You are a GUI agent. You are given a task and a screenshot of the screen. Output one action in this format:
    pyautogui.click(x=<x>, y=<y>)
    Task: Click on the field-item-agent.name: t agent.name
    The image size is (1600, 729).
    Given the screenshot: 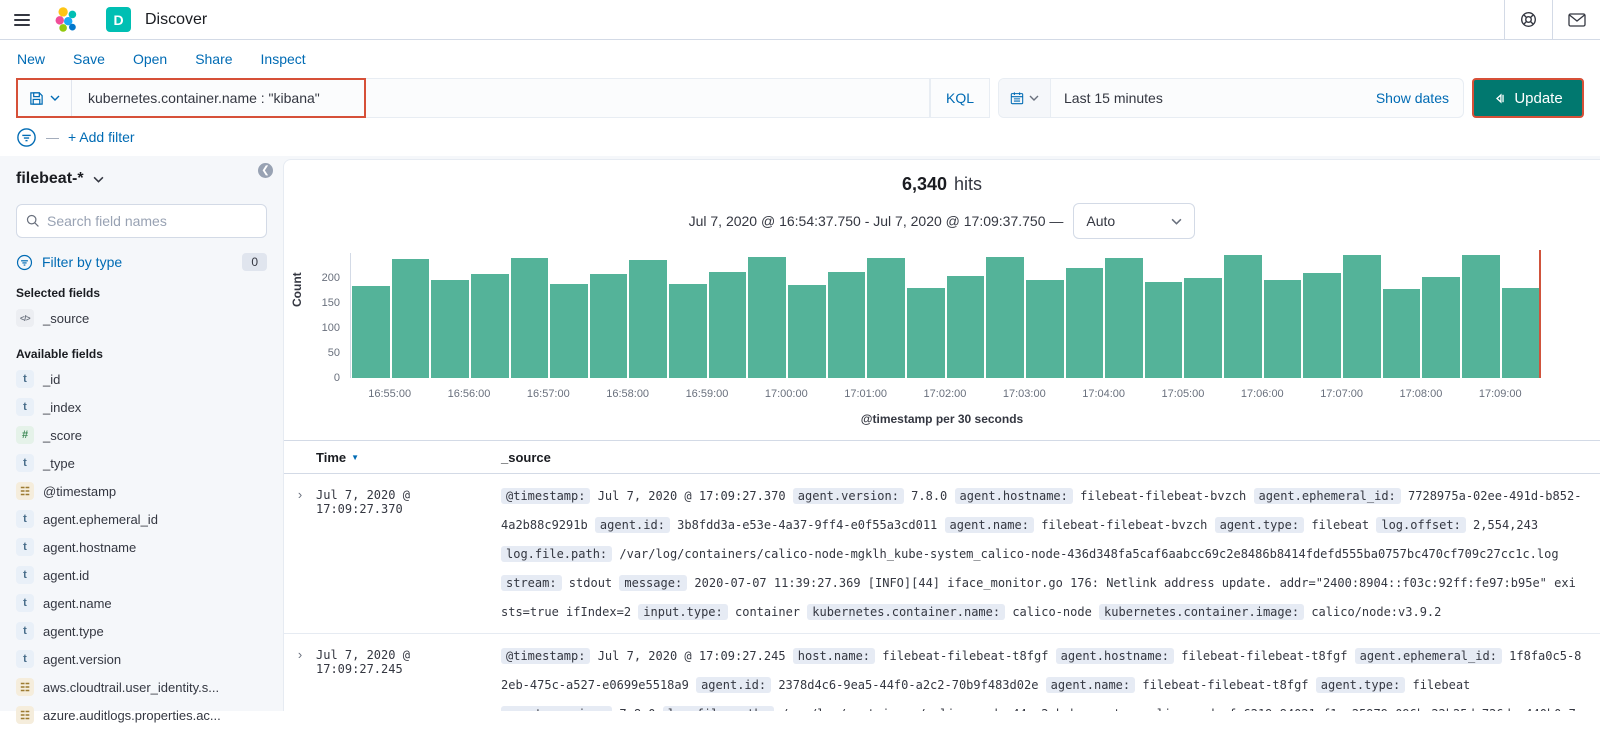 What is the action you would take?
    pyautogui.click(x=141, y=603)
    